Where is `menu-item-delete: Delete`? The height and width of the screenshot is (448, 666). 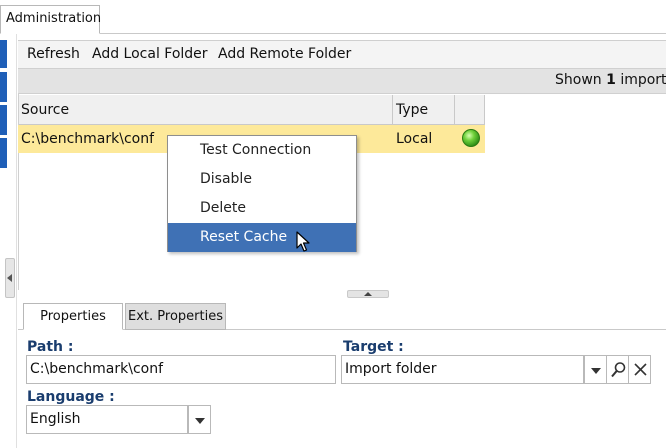
menu-item-delete: Delete is located at coordinates (262, 208).